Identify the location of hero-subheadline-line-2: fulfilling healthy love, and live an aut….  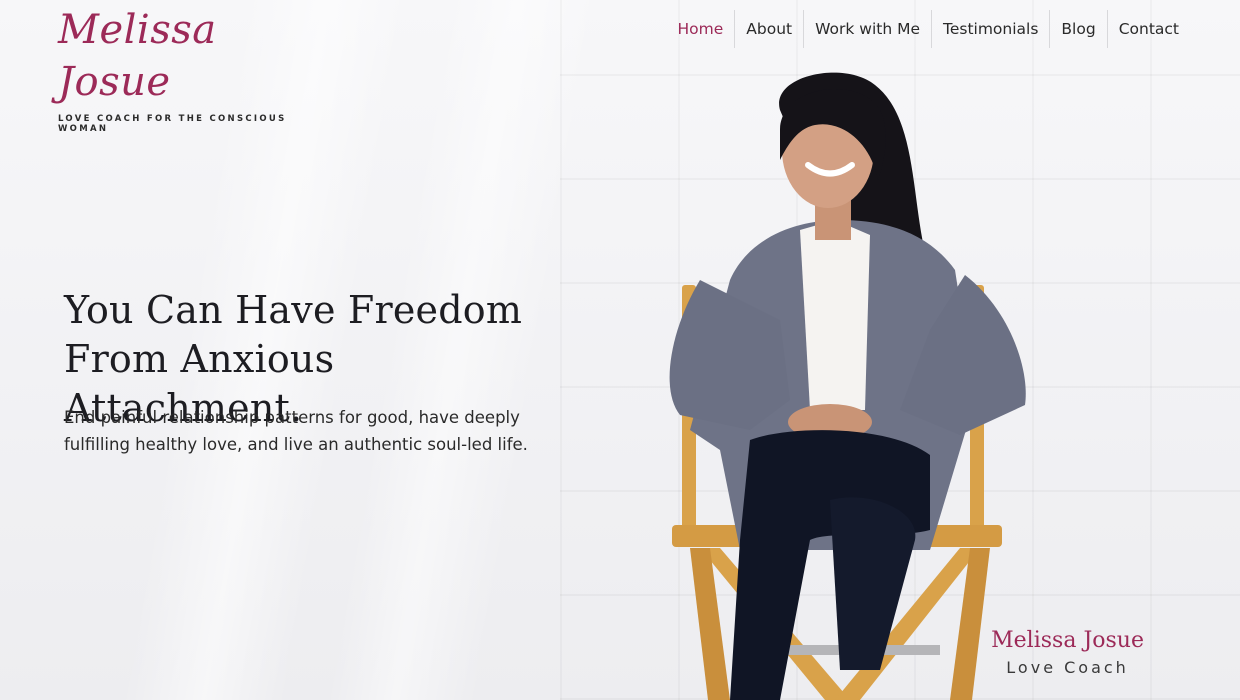
(296, 444).